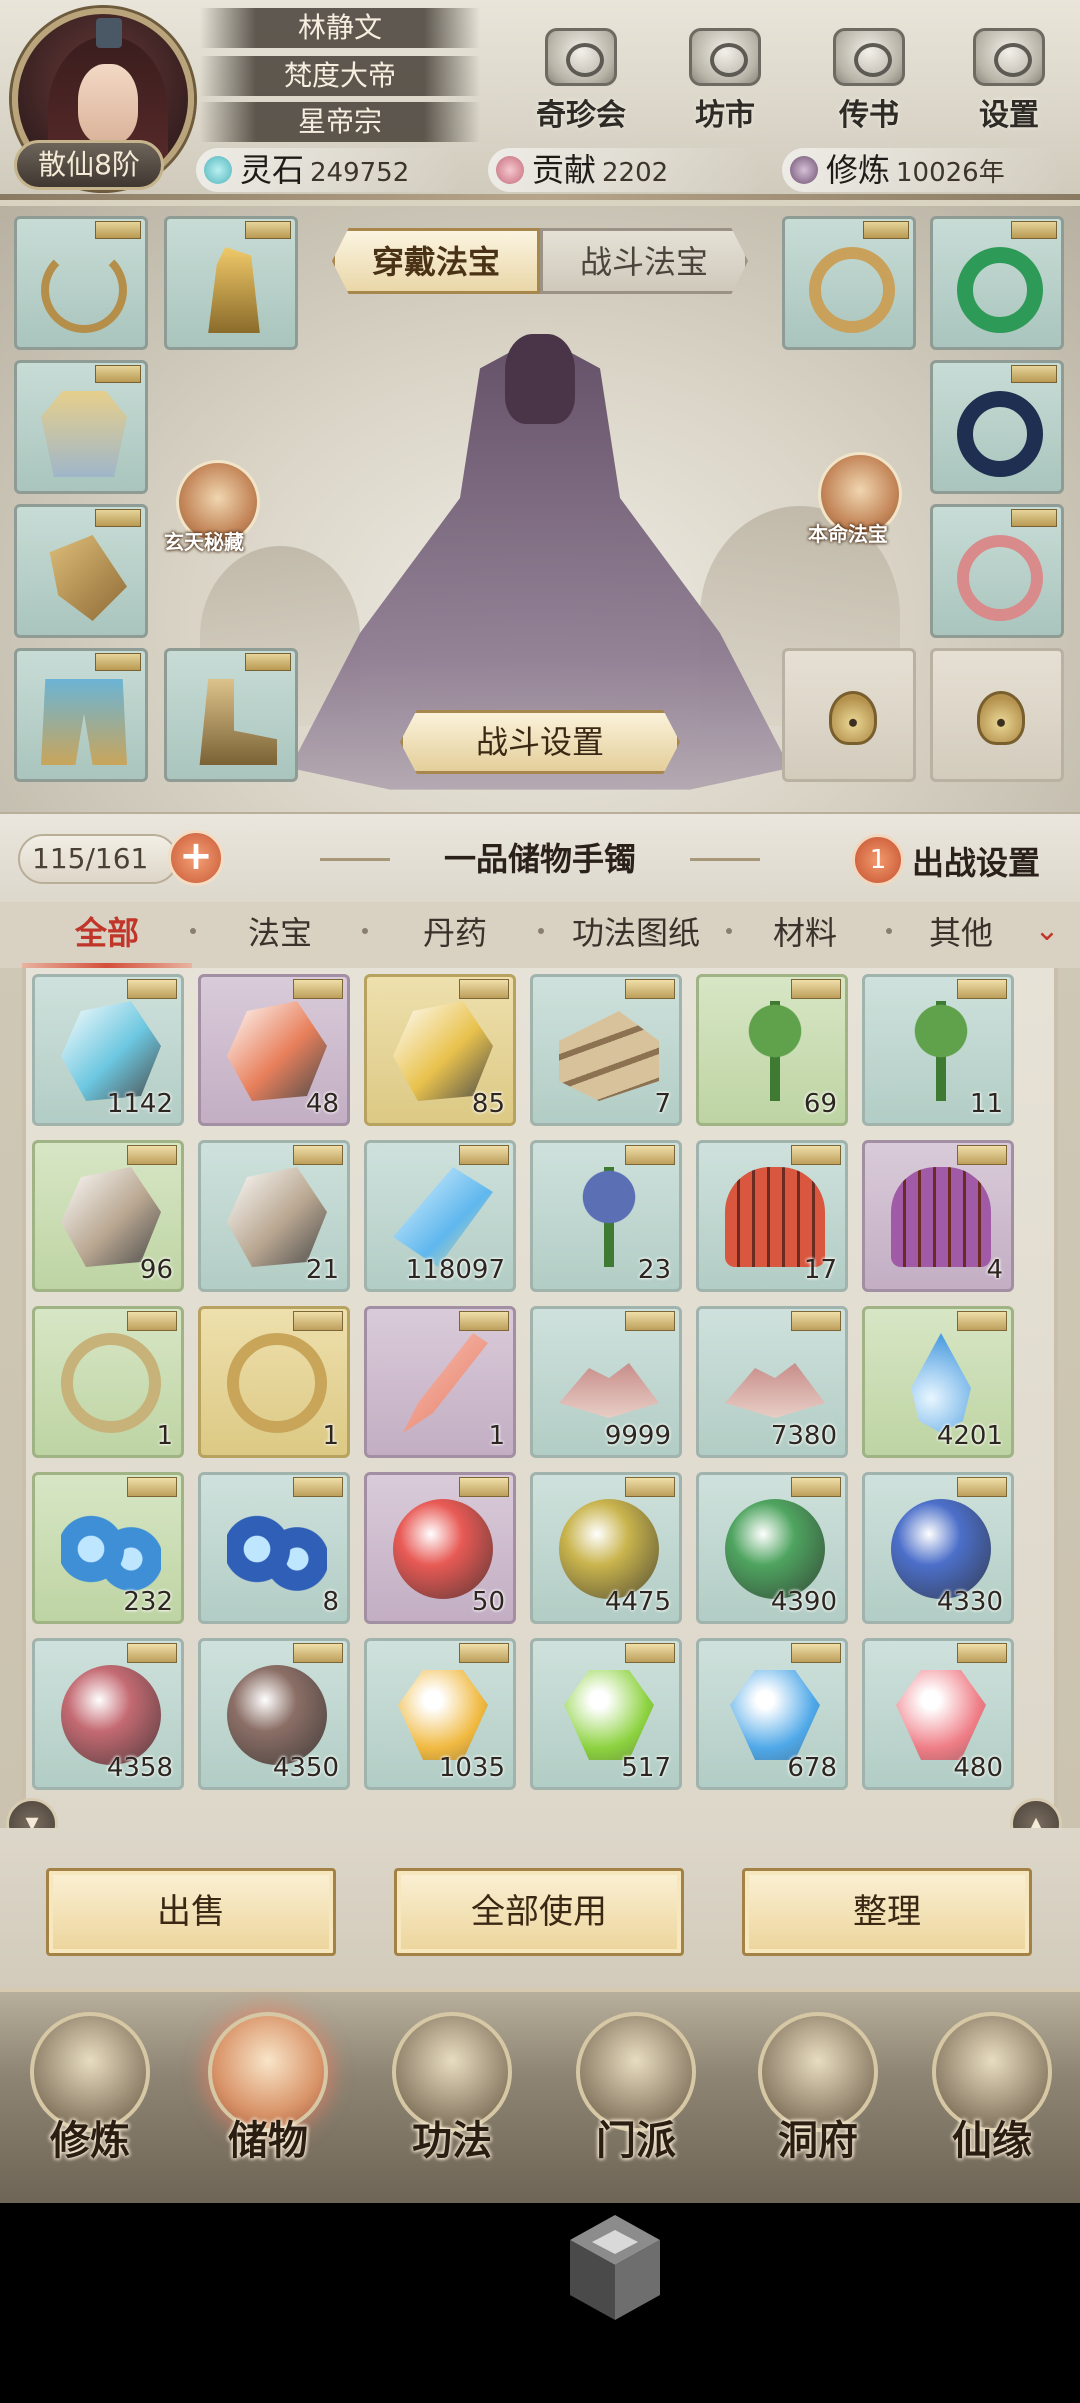  Describe the element at coordinates (196, 858) in the screenshot. I see `expand-bag-button: +` at that location.